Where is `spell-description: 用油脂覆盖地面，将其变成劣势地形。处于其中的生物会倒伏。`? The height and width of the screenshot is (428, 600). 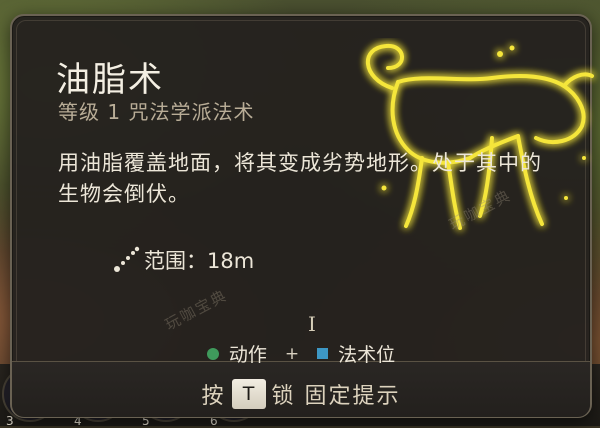 spell-description: 用油脂覆盖地面，将其变成劣势地形。处于其中的生物会倒伏。 is located at coordinates (300, 178).